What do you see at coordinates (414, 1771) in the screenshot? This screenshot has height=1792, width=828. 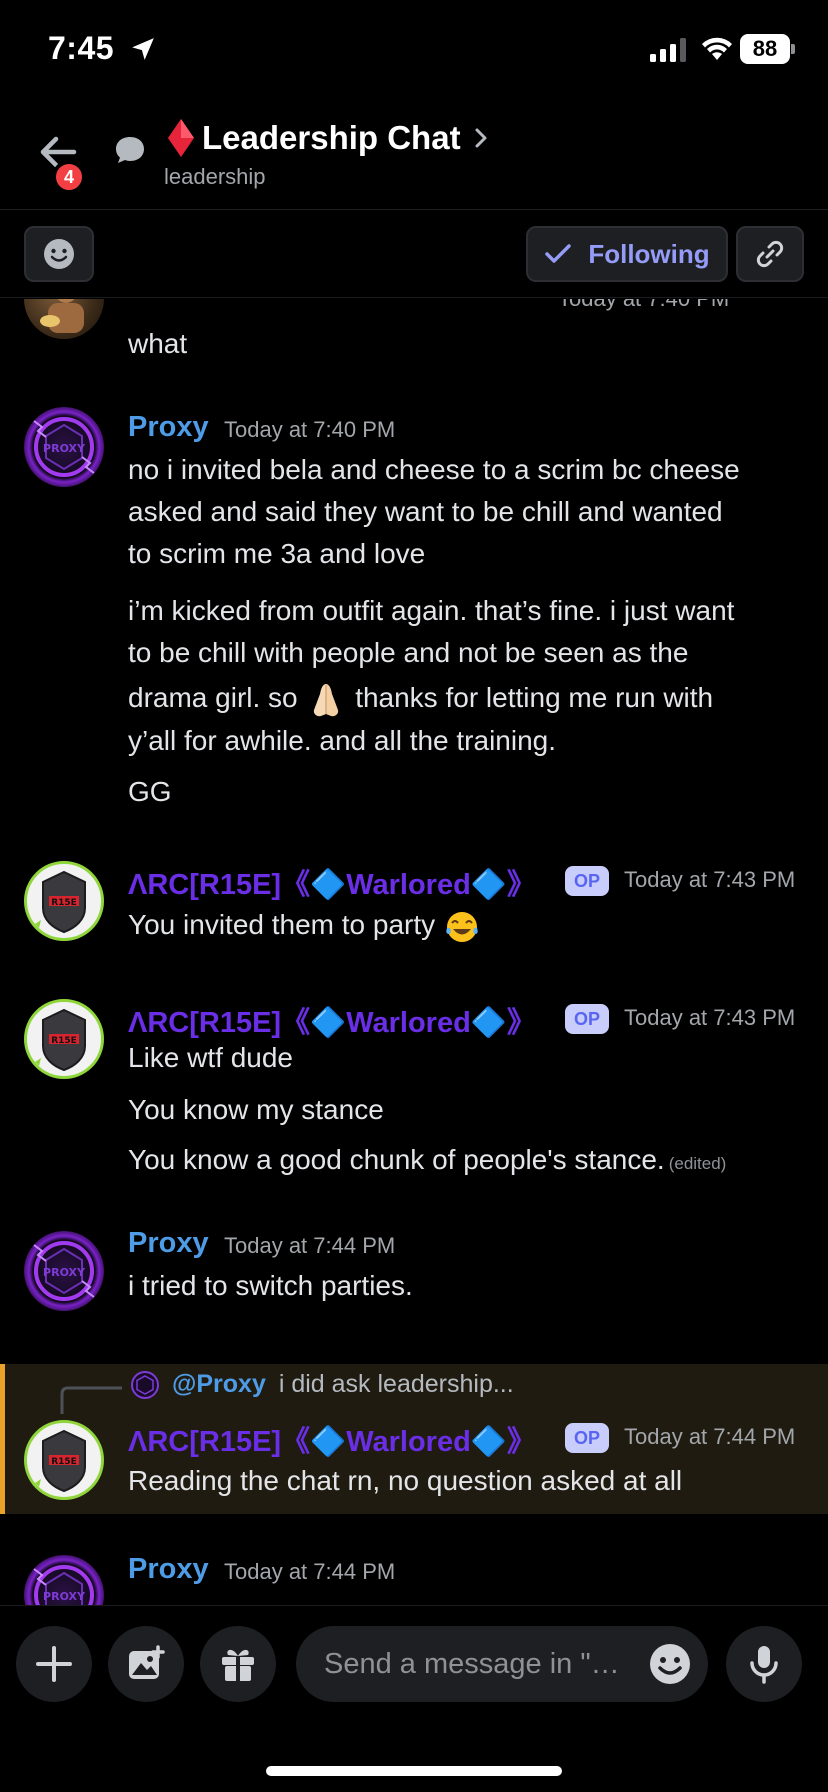 I see `home-indicator` at bounding box center [414, 1771].